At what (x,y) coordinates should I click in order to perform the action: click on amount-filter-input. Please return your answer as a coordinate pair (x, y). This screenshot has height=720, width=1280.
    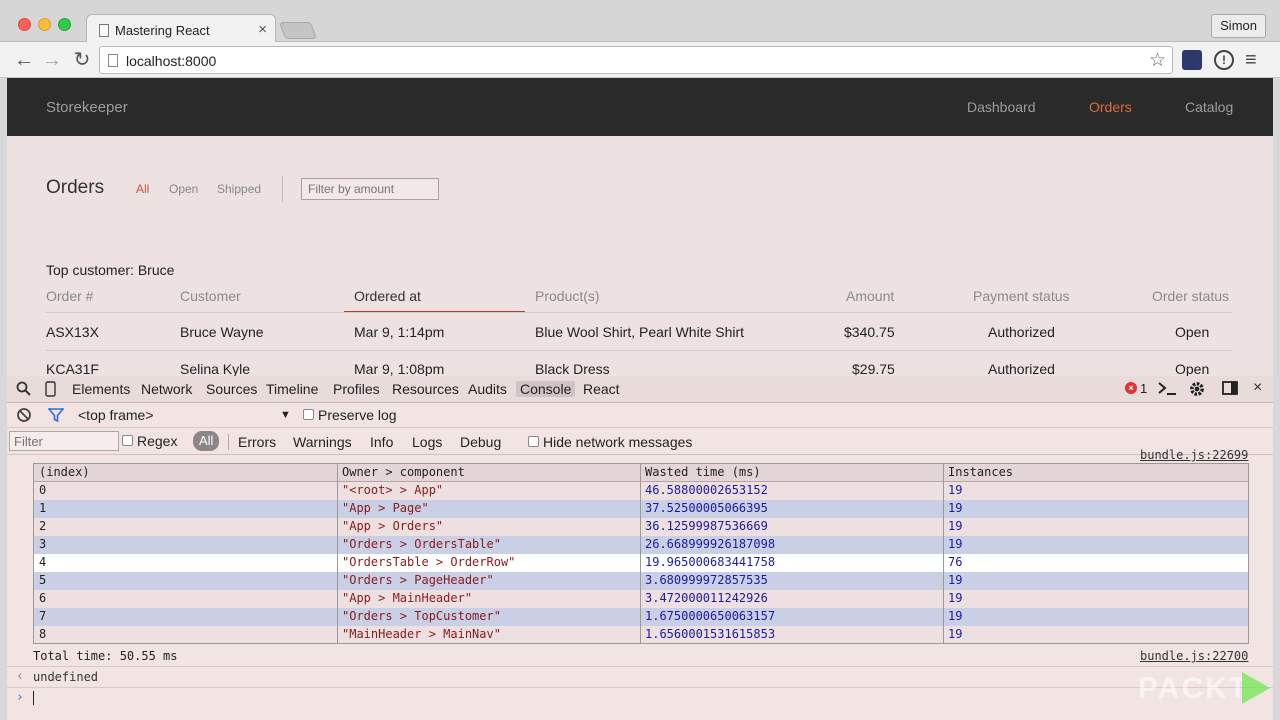
    Looking at the image, I should click on (370, 189).